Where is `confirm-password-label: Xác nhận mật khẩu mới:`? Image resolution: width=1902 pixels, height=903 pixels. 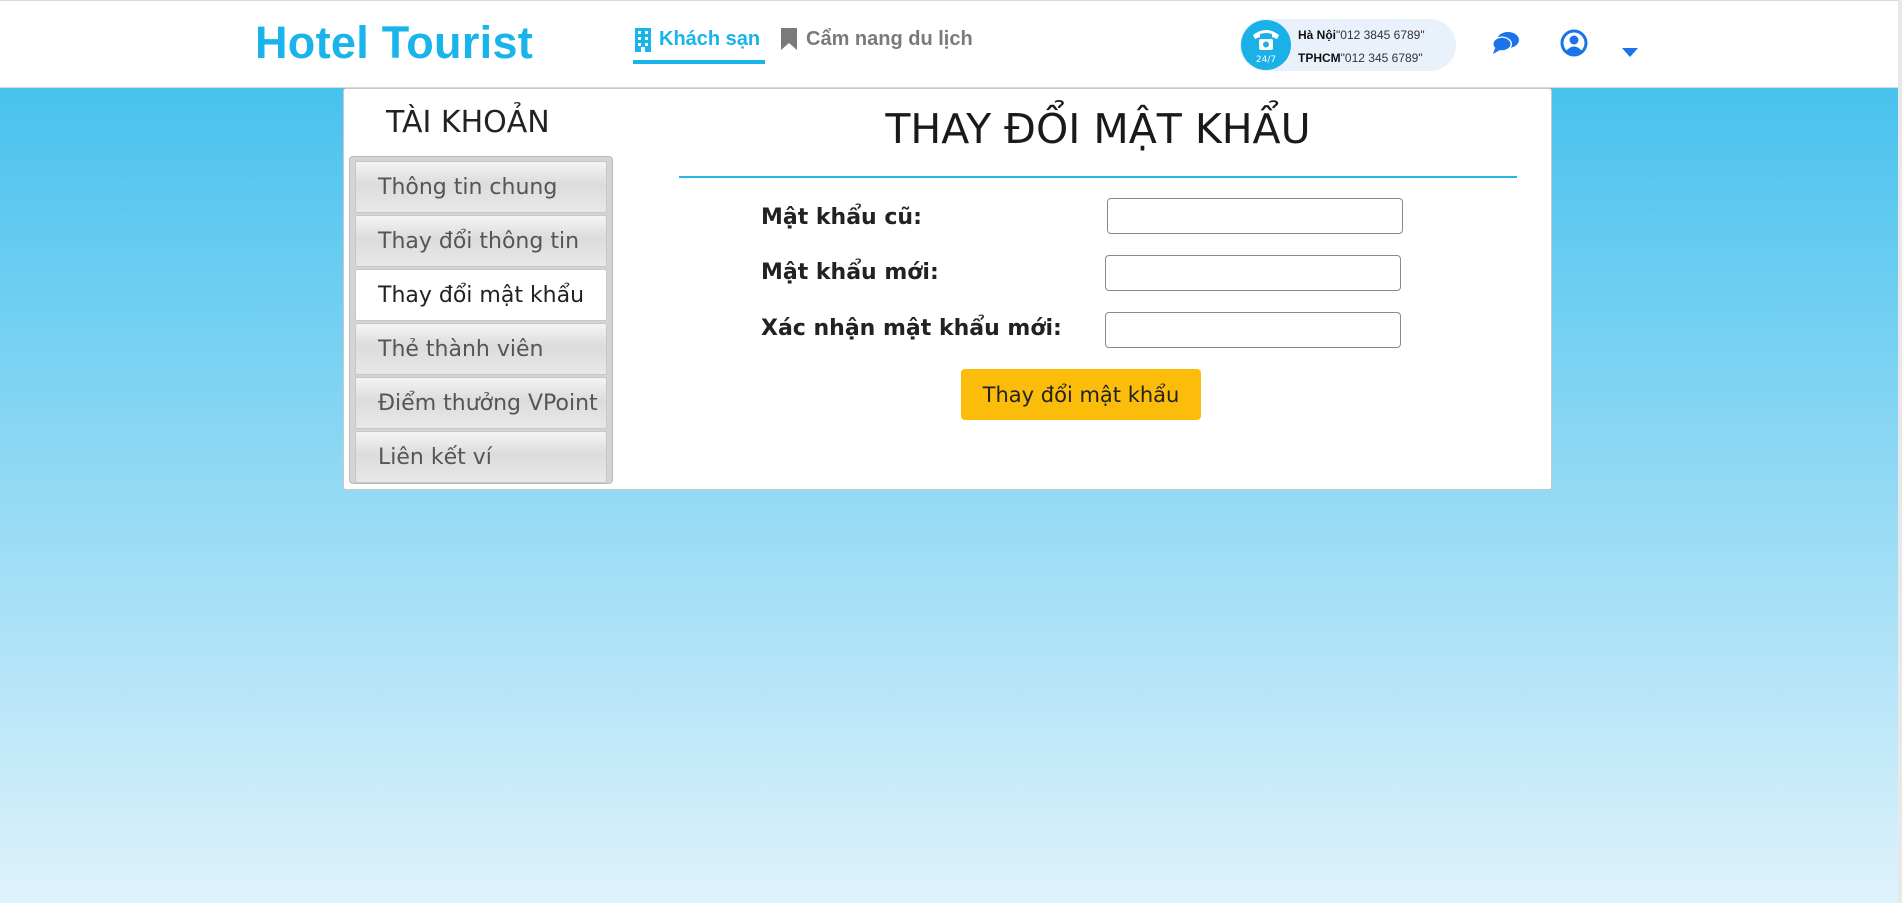
confirm-password-label: Xác nhận mật khẩu mới: is located at coordinates (911, 328).